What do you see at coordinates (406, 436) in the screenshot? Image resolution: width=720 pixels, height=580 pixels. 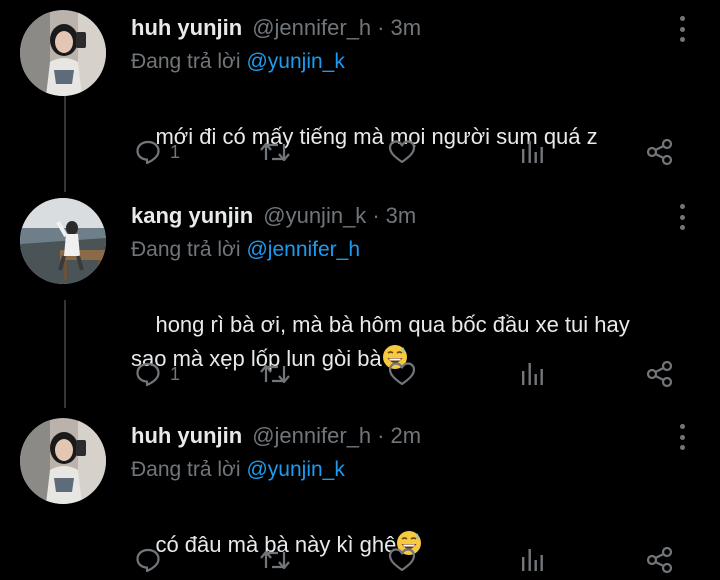 I see `timestamp: 2m` at bounding box center [406, 436].